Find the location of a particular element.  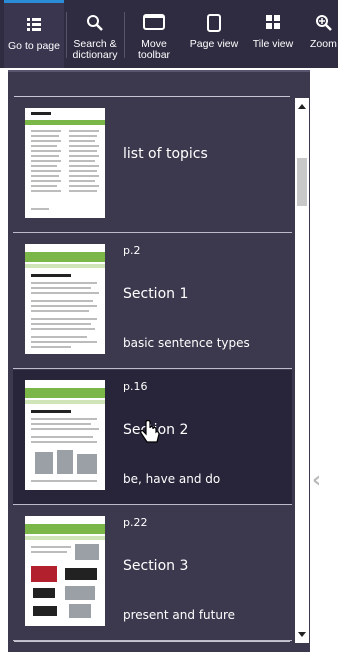

window-icon is located at coordinates (154, 22).